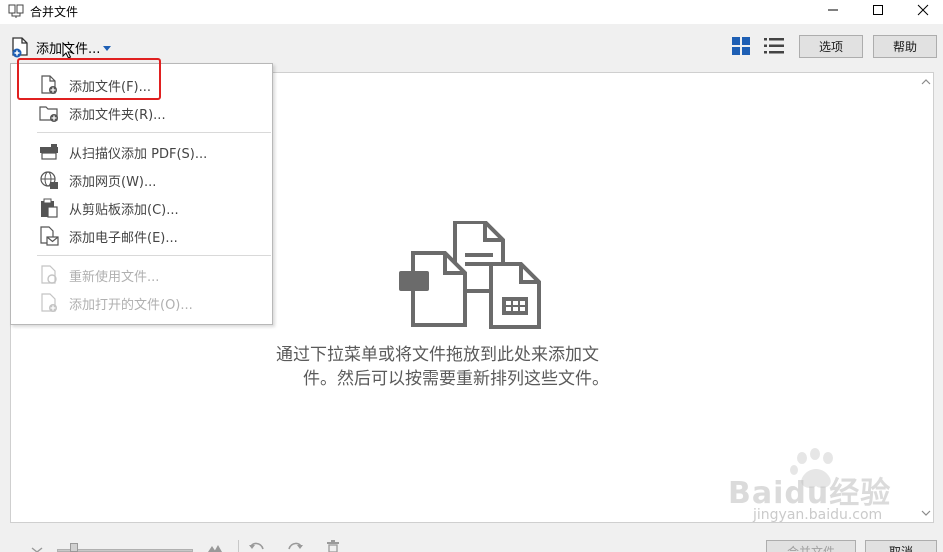  I want to click on chevron-down-icon, so click(107, 48).